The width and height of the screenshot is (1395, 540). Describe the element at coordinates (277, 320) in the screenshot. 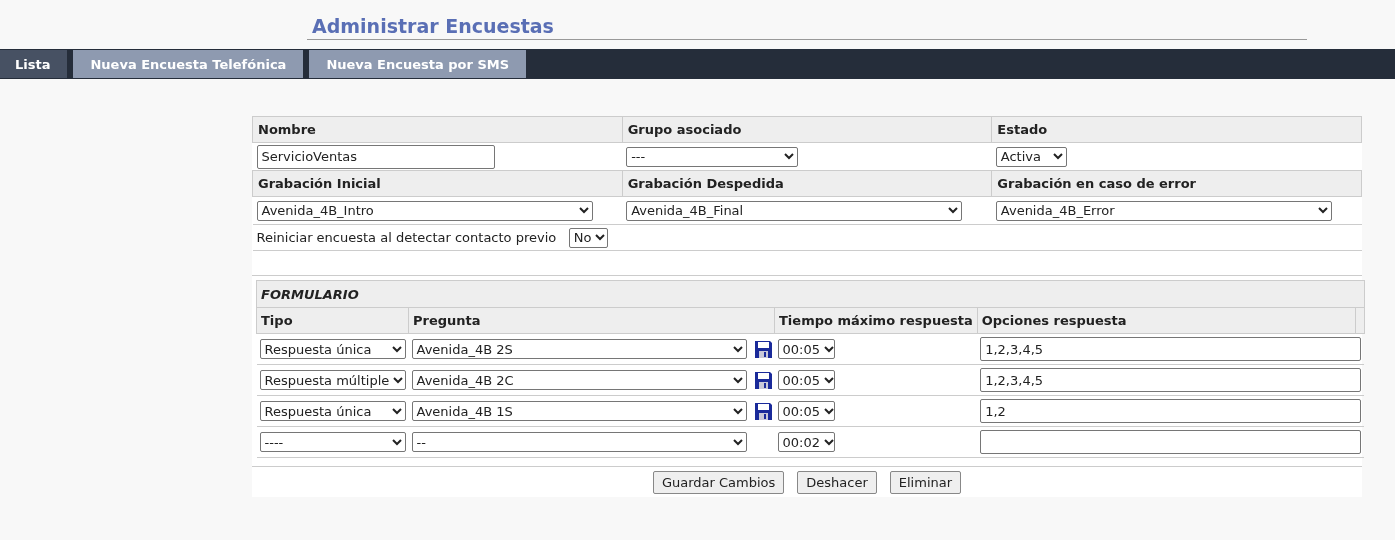

I see `column-header: Tipo` at that location.